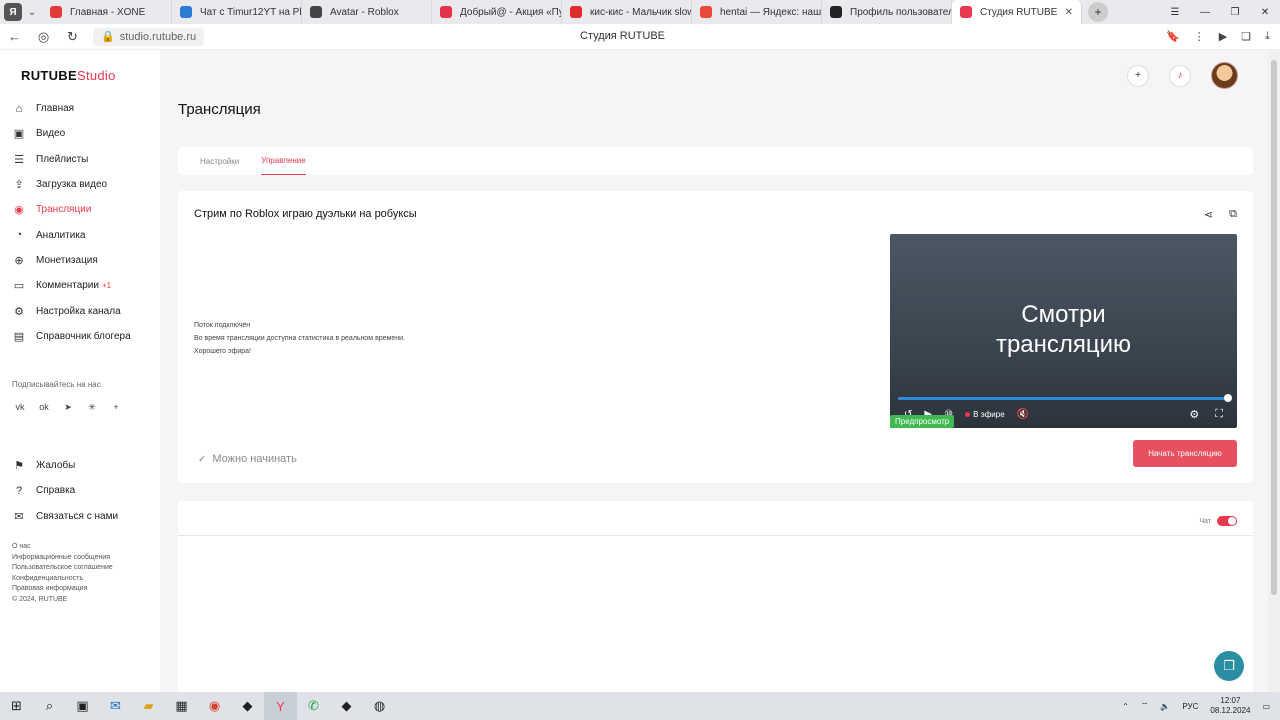  Describe the element at coordinates (14, 36) in the screenshot. I see `back-icon: ←` at that location.